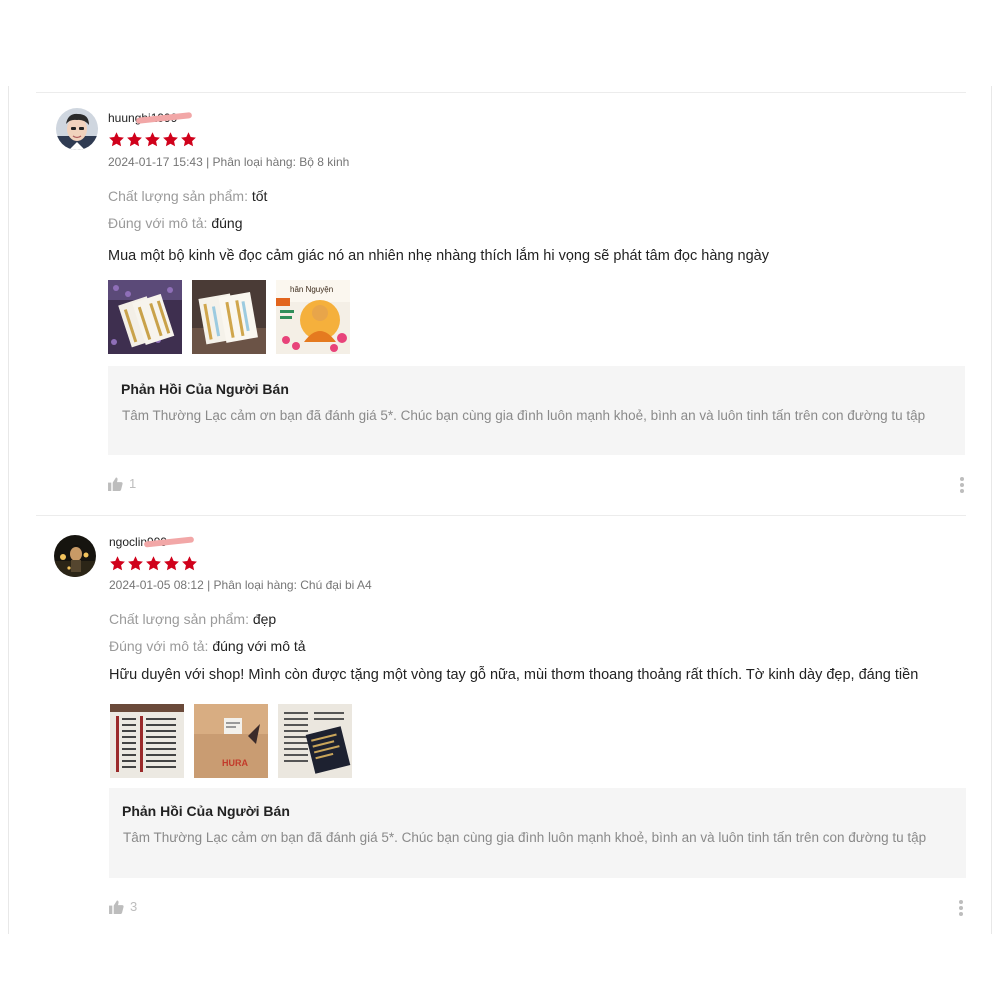 The image size is (1000, 1000). I want to click on quality-value: đẹp, so click(264, 619).